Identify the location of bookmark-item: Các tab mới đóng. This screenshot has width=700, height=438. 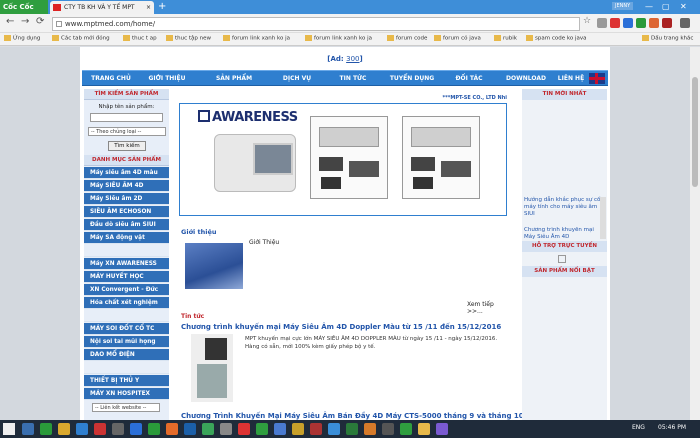
(81, 38).